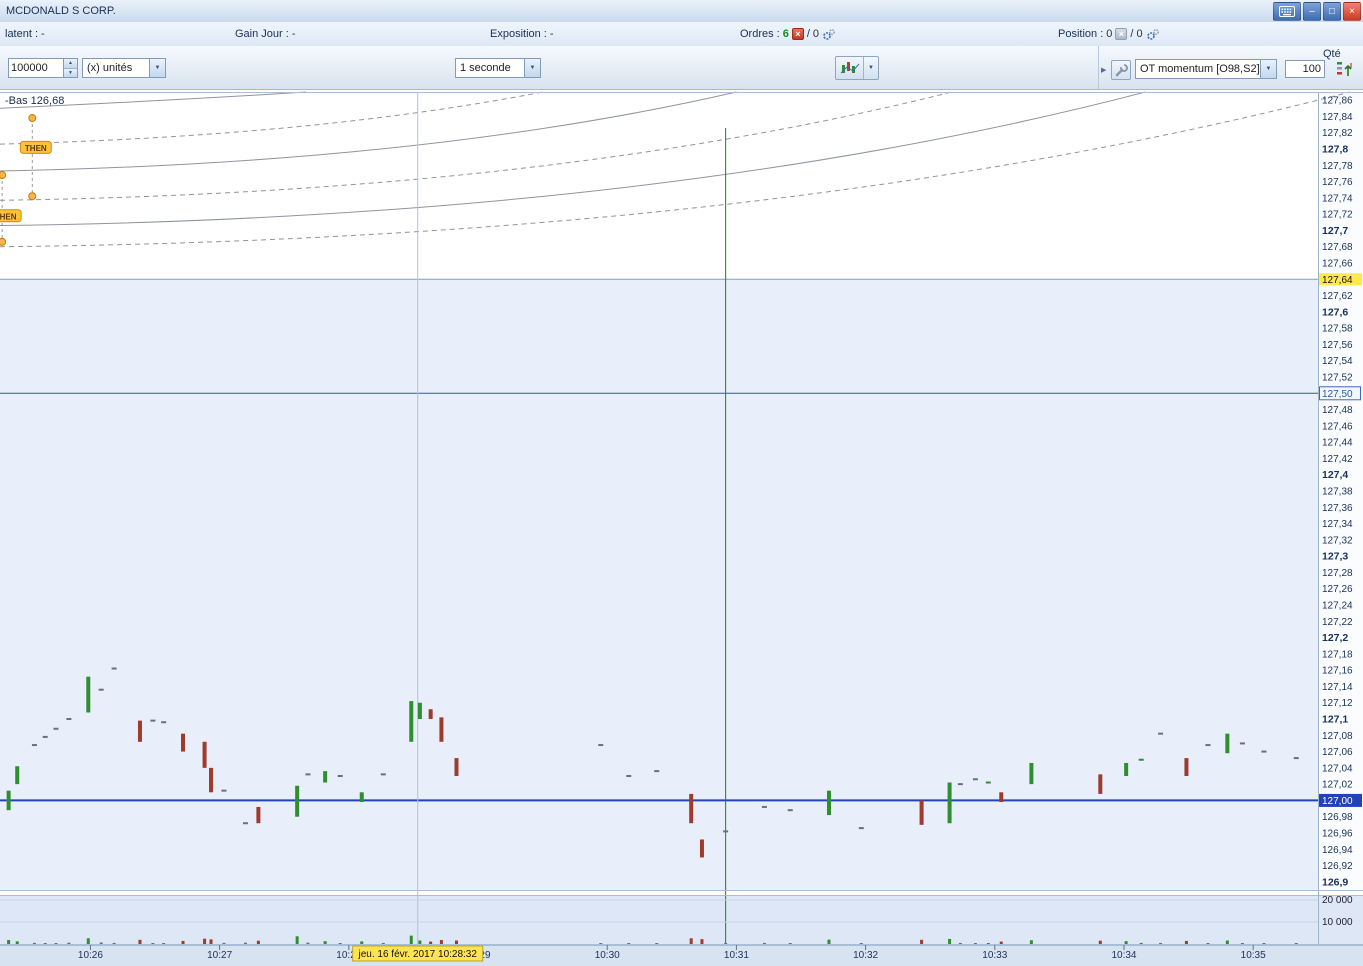 The width and height of the screenshot is (1363, 966). What do you see at coordinates (1206, 69) in the screenshot?
I see `indicator-dropdown: OT momentum [O98,S2] ▼` at bounding box center [1206, 69].